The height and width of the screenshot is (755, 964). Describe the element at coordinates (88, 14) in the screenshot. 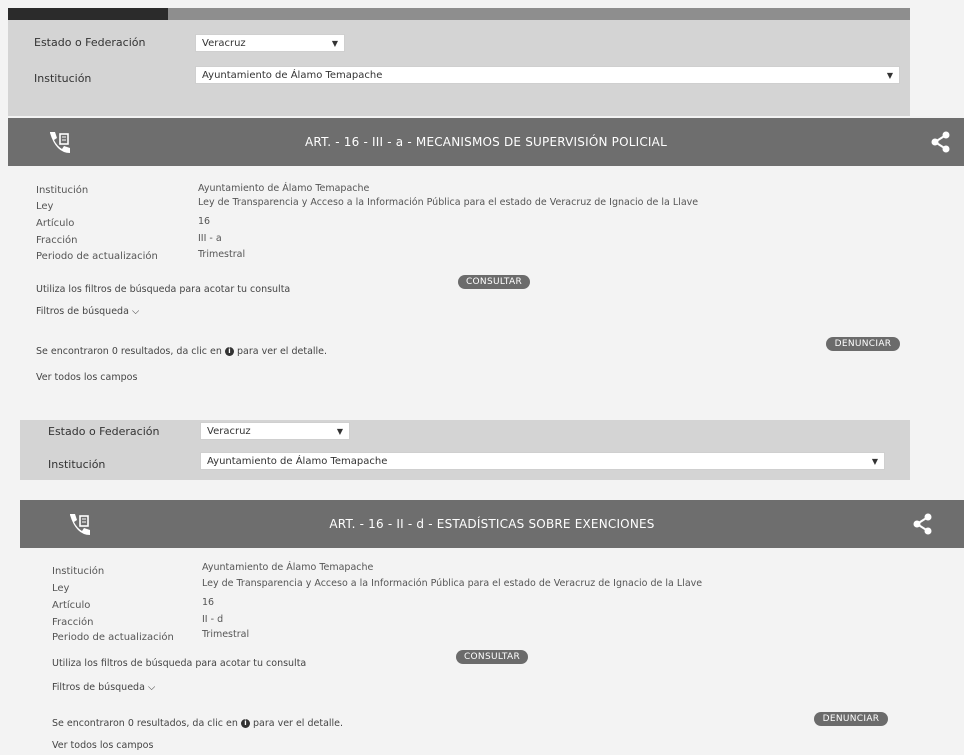

I see `top-accent-bar` at that location.